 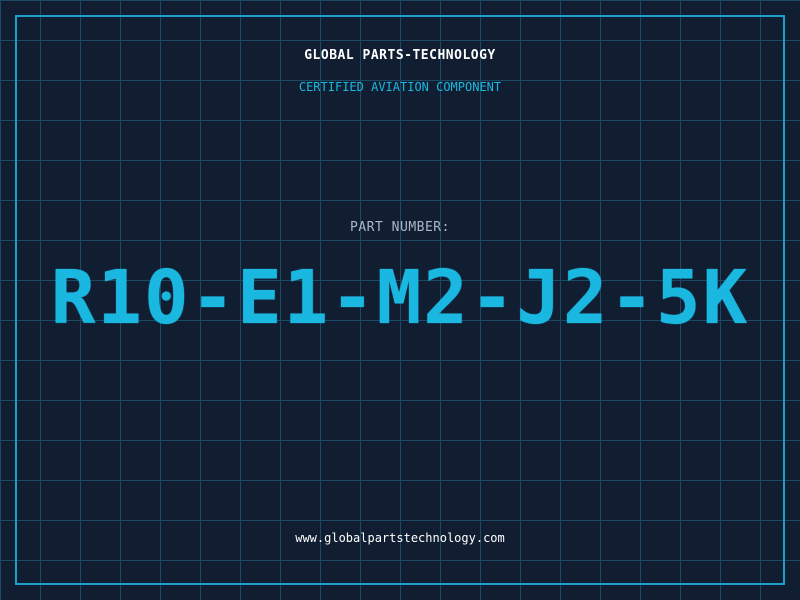 I want to click on part-number-label: PART NUMBER:, so click(x=400, y=227).